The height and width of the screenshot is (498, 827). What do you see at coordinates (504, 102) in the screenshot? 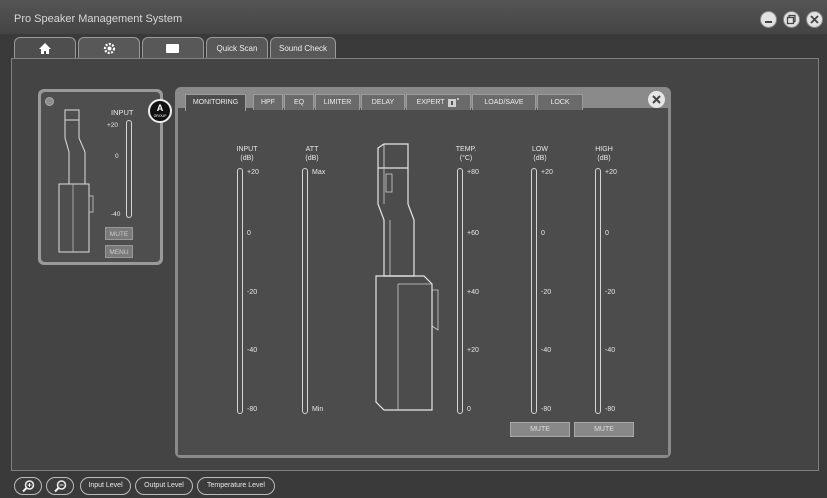
I see `tab-load-save: LOAD/SAVE` at bounding box center [504, 102].